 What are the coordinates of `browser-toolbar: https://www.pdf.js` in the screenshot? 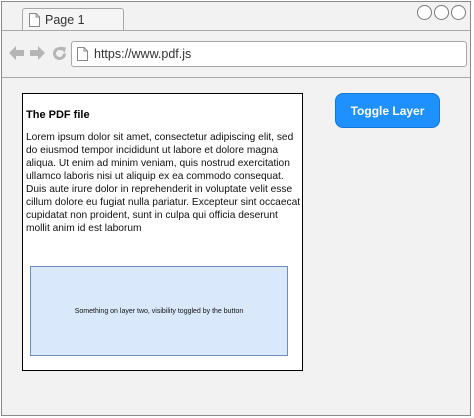 It's located at (236, 54).